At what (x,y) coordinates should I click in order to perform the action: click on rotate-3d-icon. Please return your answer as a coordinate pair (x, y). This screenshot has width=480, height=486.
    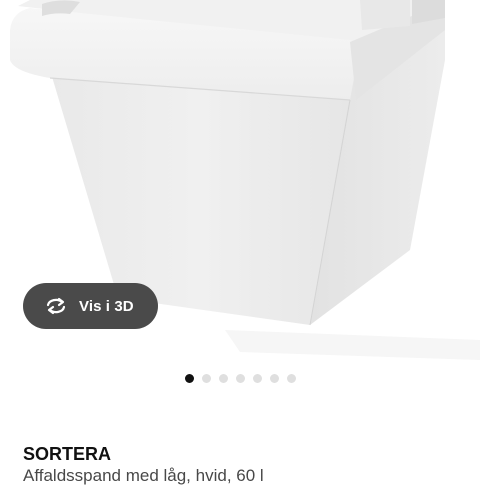
    Looking at the image, I should click on (56, 306).